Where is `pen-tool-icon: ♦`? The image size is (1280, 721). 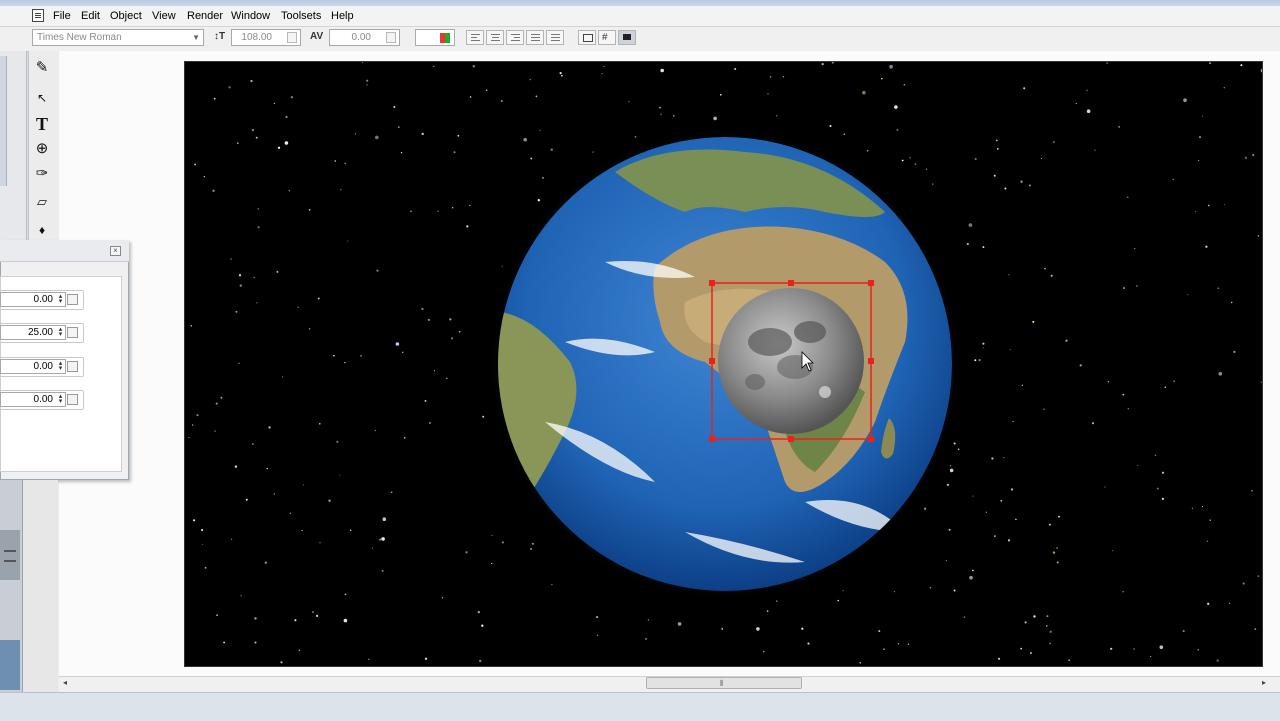
pen-tool-icon: ♦ is located at coordinates (42, 230).